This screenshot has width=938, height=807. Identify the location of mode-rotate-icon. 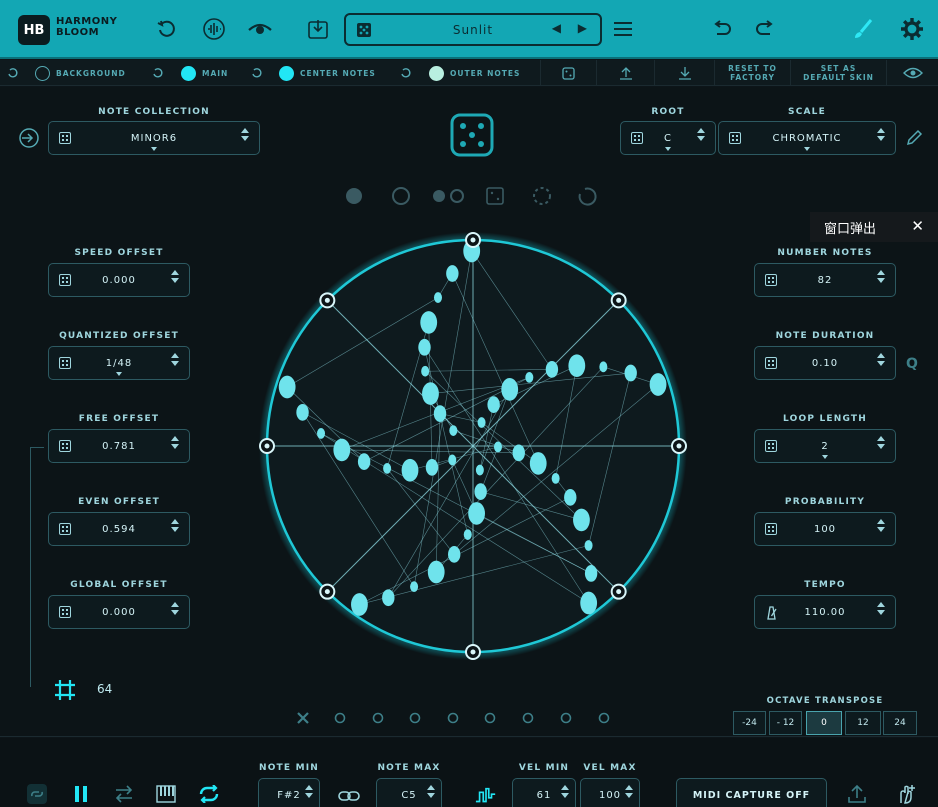
(587, 196).